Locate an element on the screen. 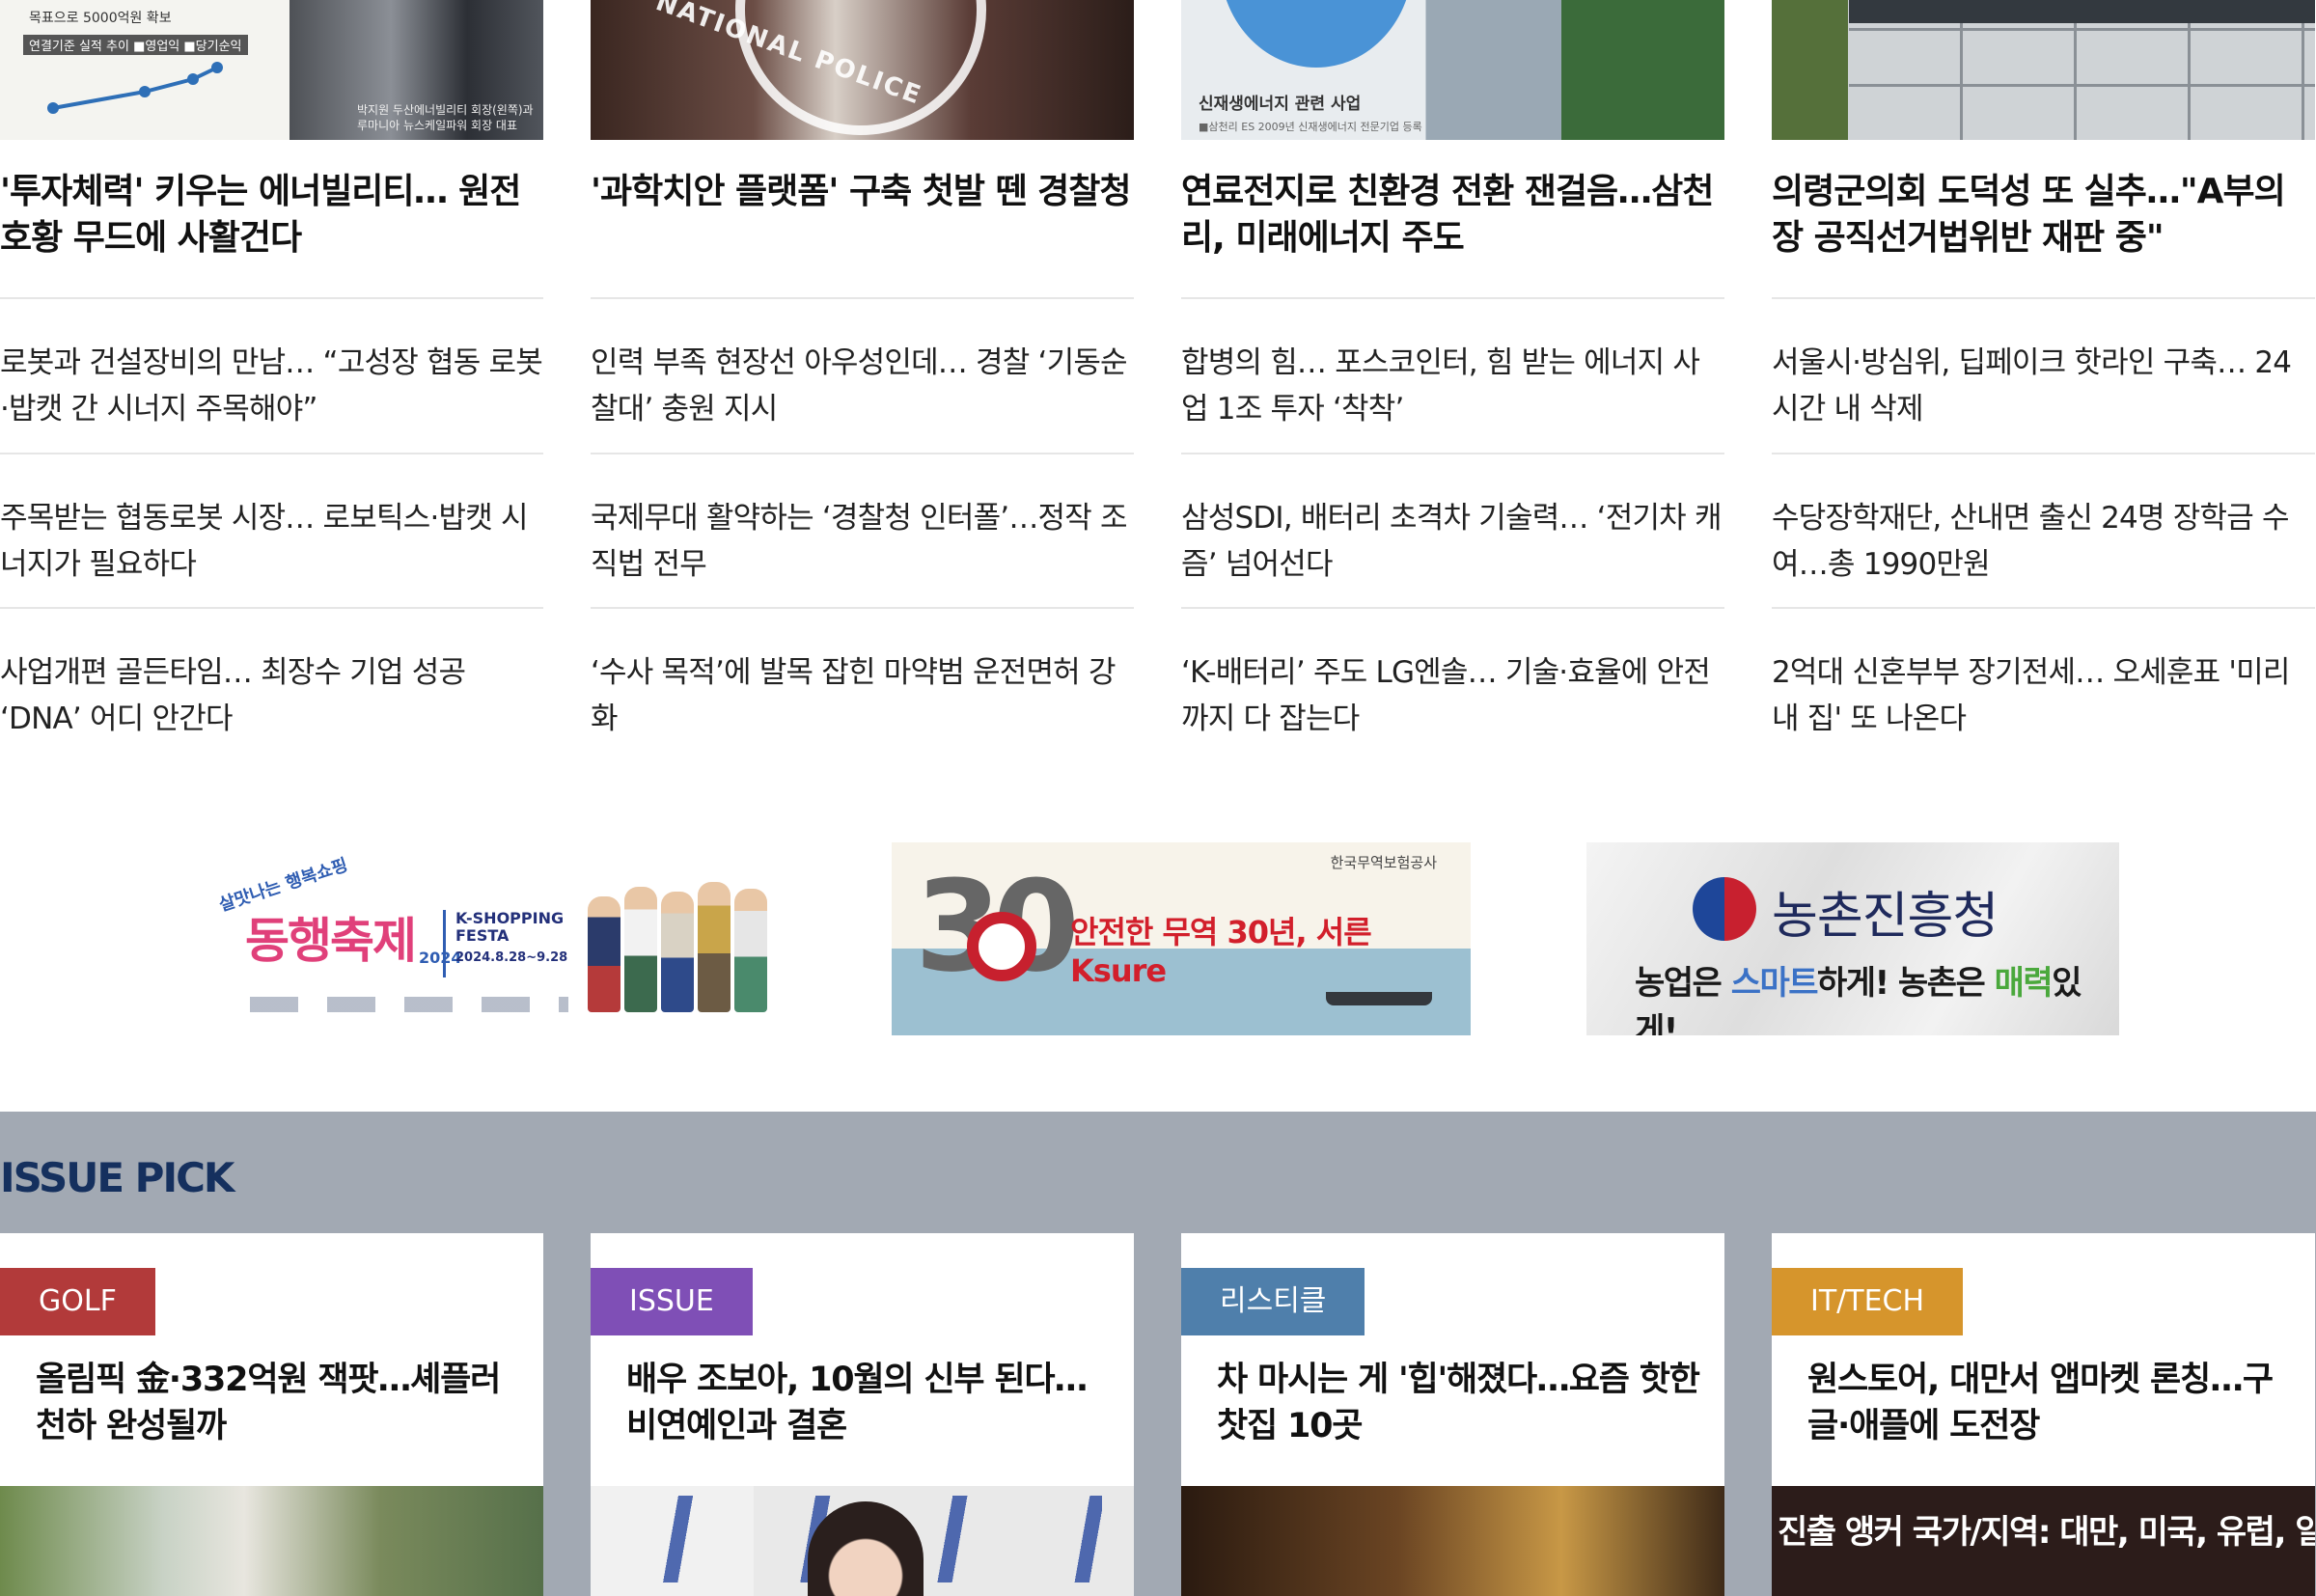 The width and height of the screenshot is (2316, 1596). issue-card: ISSUE 배우 조보아, 10월의 신부 된다…비연예인과 결혼 is located at coordinates (862, 1414).